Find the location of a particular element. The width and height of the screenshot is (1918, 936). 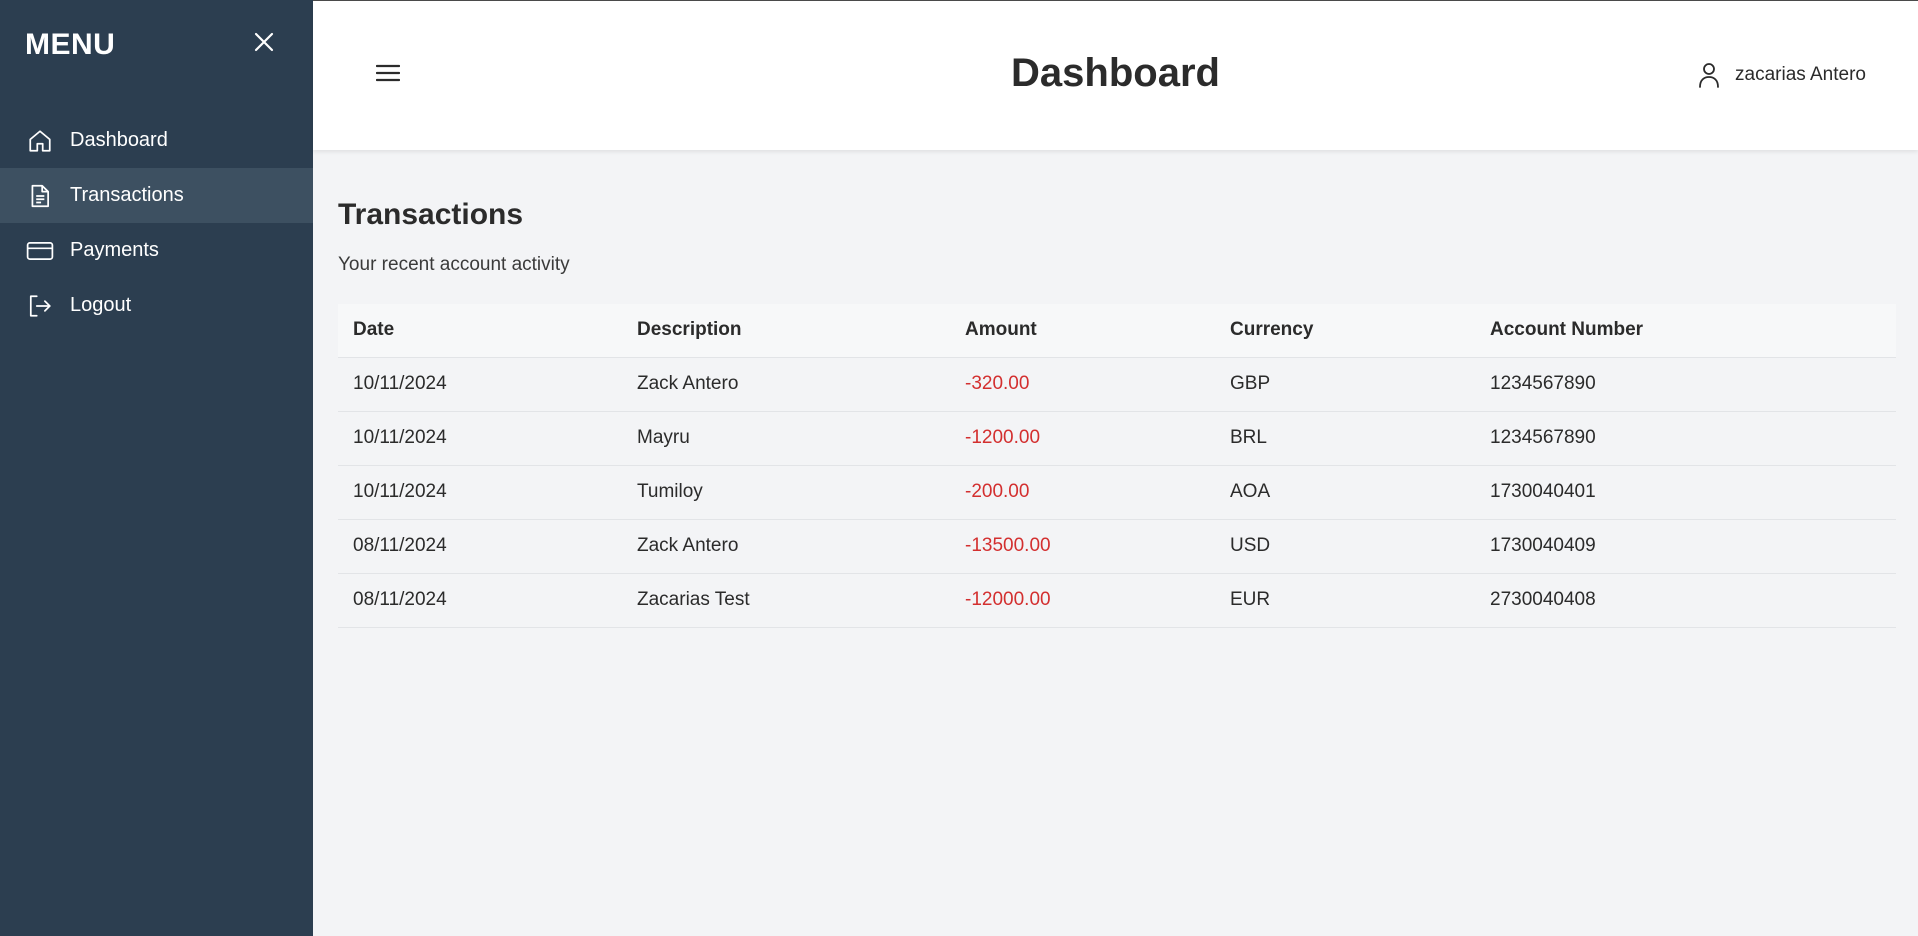

document-icon is located at coordinates (40, 196).